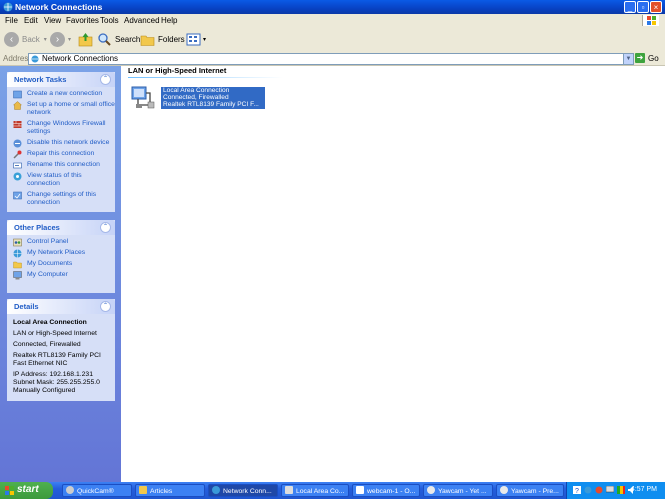 This screenshot has height=499, width=665. I want to click on home-network-icon, so click(17, 105).